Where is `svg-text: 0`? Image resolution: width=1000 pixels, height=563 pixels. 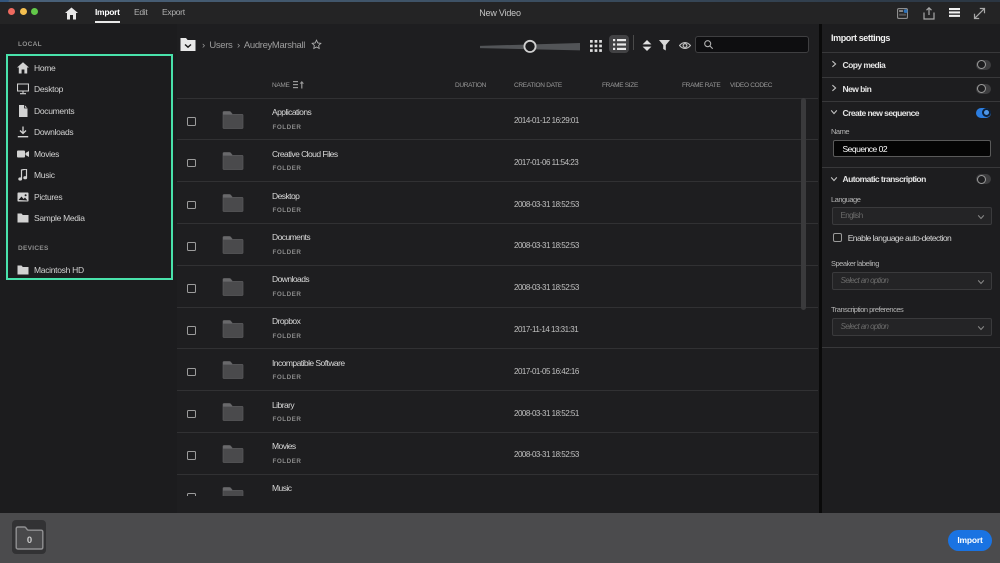
svg-text: 0 is located at coordinates (28, 540).